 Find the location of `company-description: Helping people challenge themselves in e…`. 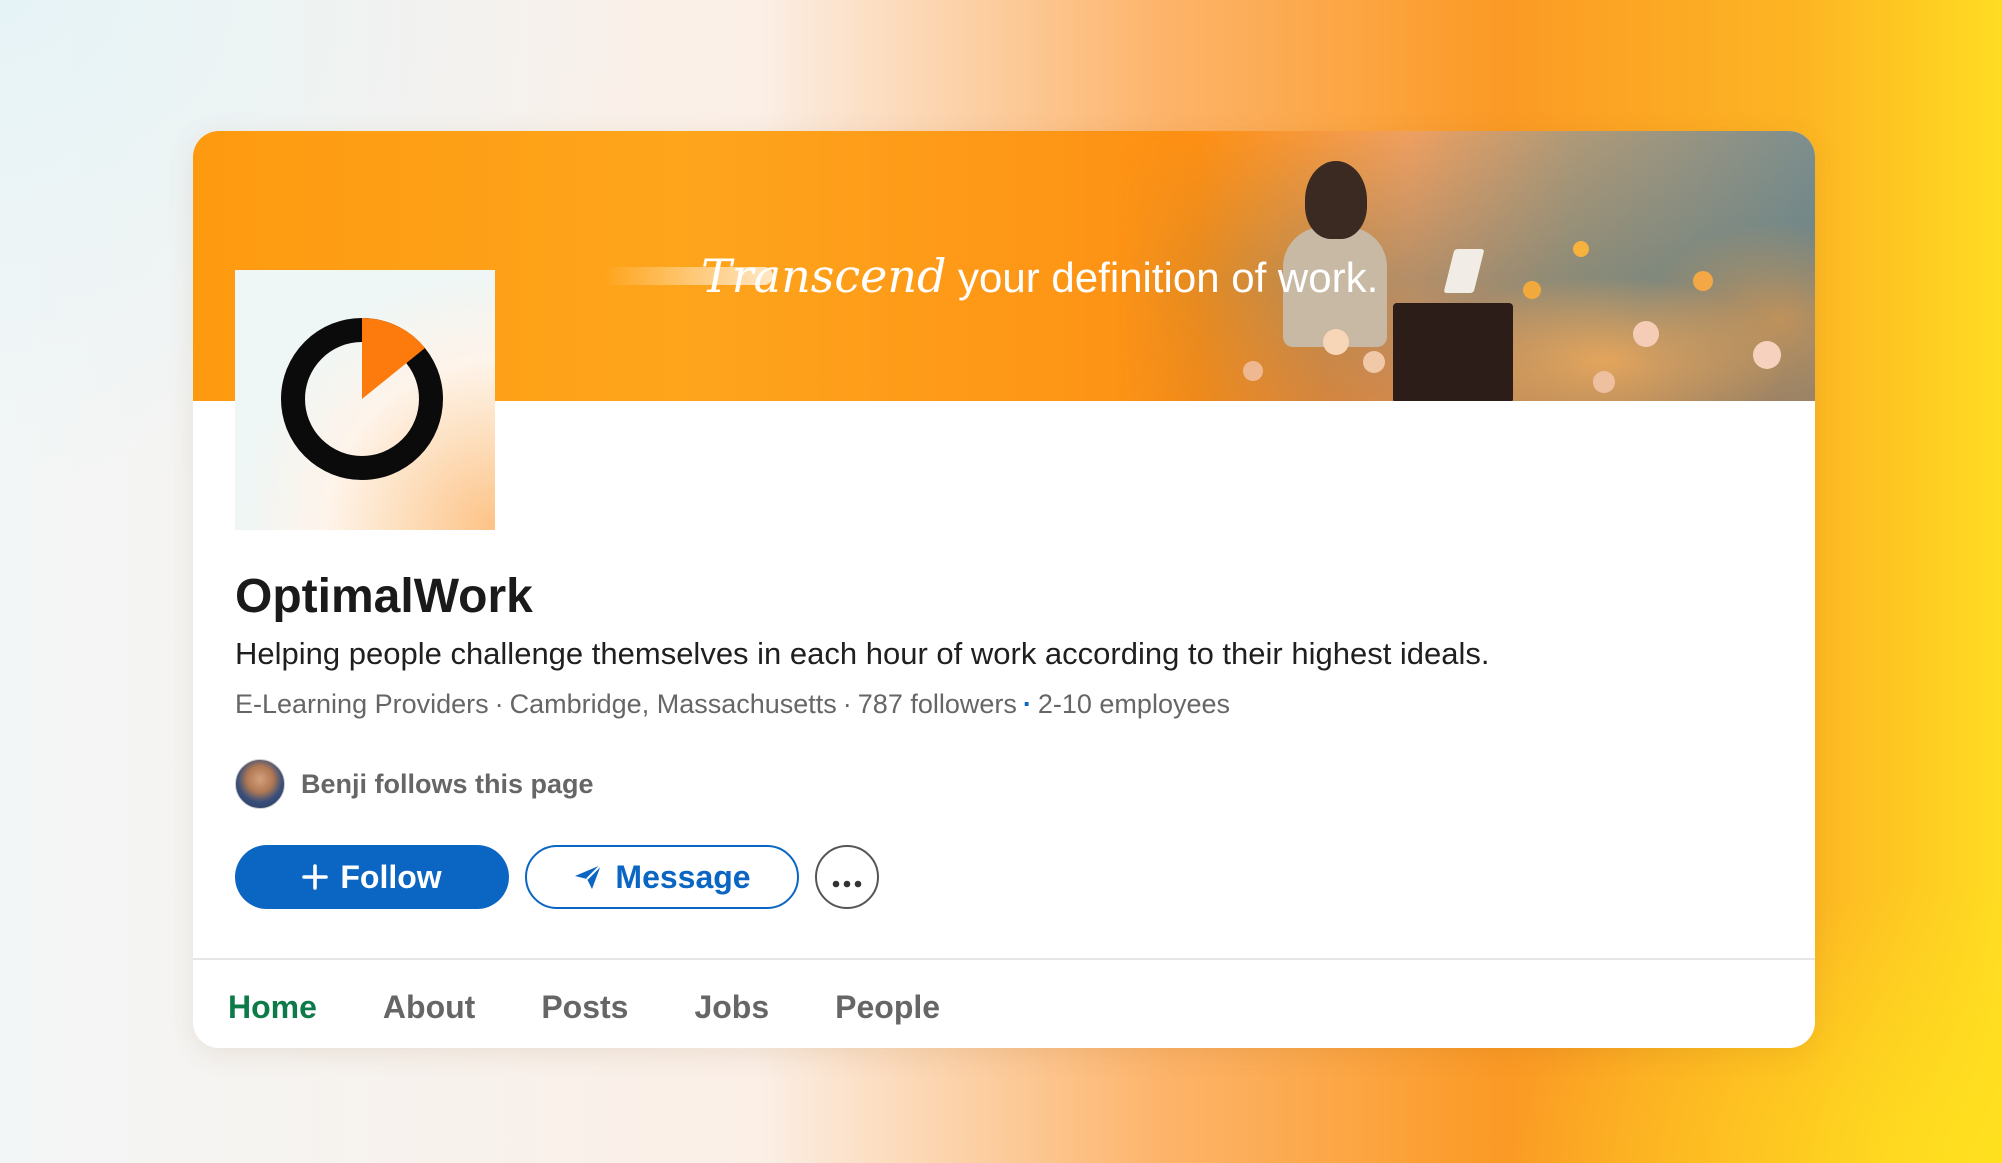

company-description: Helping people challenge themselves in e… is located at coordinates (862, 653).